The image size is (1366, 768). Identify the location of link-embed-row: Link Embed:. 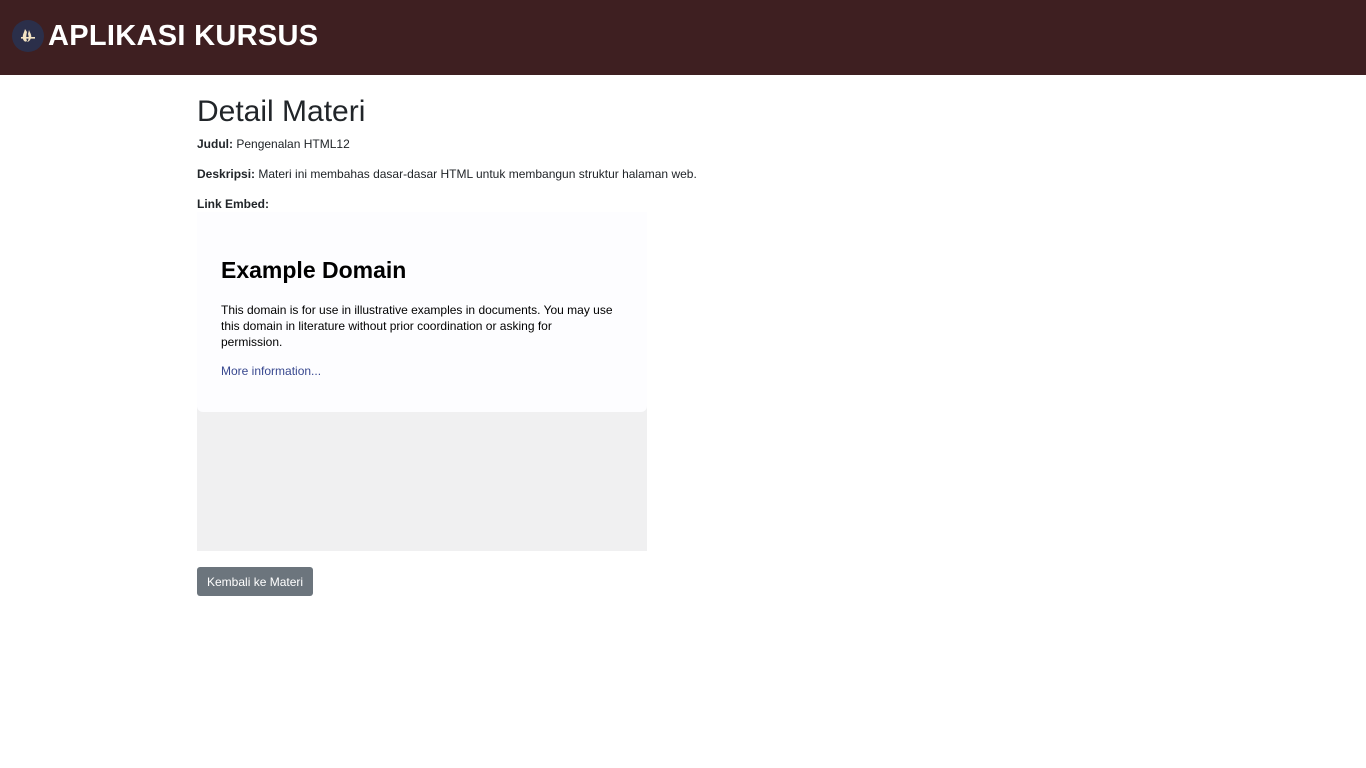
(233, 204).